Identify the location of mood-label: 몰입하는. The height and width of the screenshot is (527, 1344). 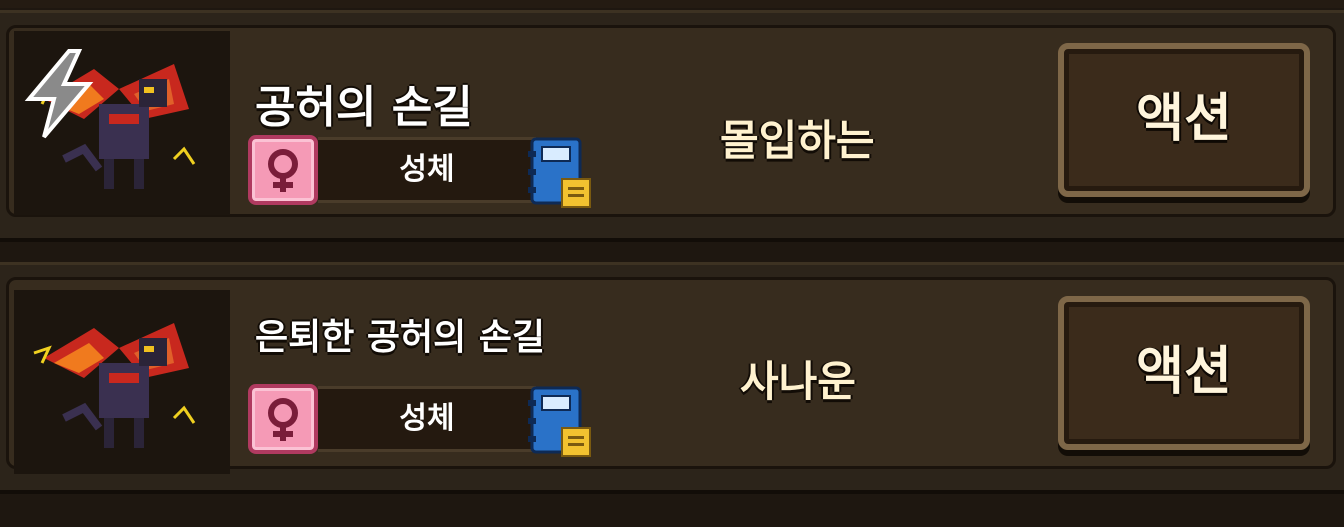
(797, 140).